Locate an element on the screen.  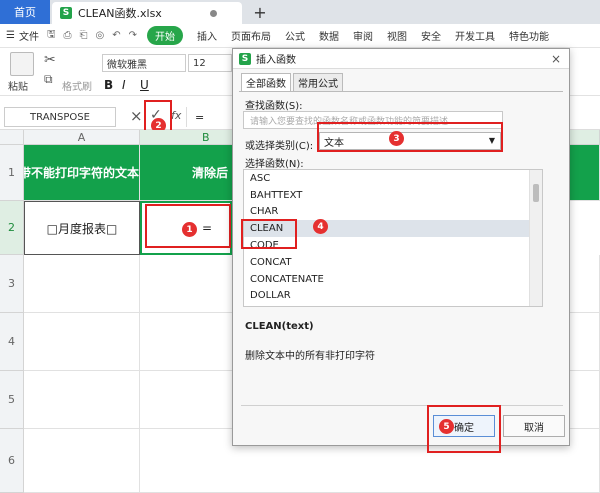
list-item: CONCAT is located at coordinates (393, 262).